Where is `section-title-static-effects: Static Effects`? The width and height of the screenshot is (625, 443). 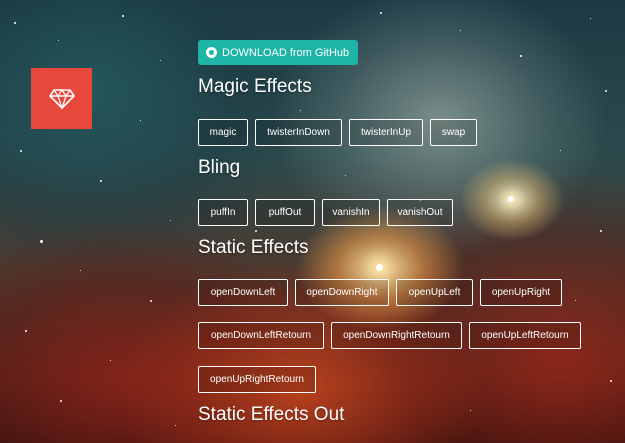
section-title-static-effects: Static Effects is located at coordinates (253, 247).